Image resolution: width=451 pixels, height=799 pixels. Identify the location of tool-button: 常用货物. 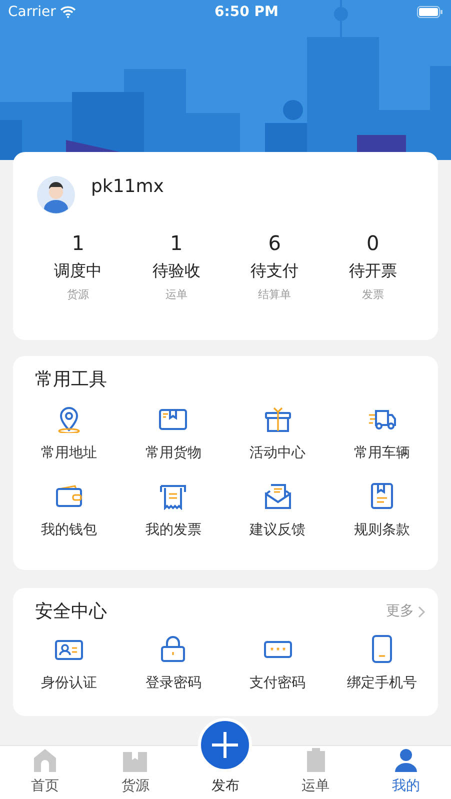
(173, 434).